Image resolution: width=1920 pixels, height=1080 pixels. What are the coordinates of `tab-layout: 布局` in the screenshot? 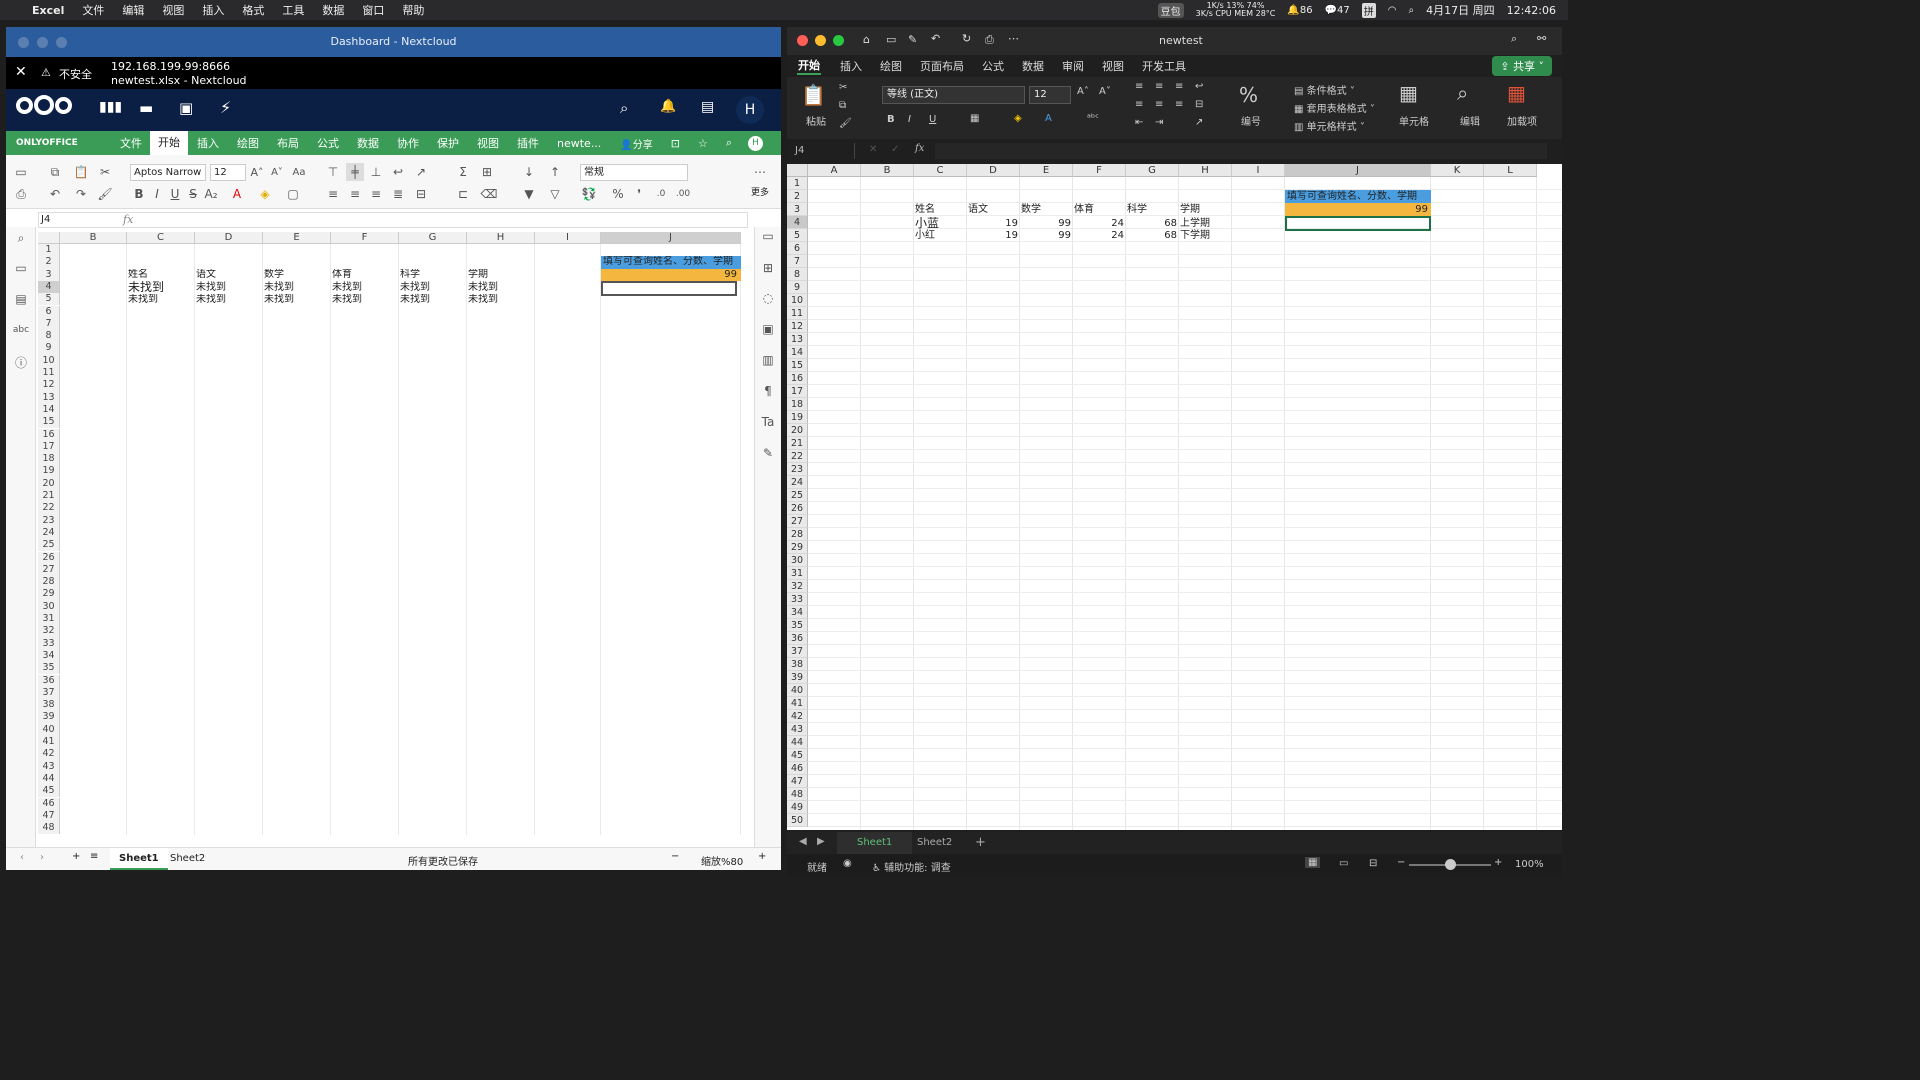 It's located at (288, 143).